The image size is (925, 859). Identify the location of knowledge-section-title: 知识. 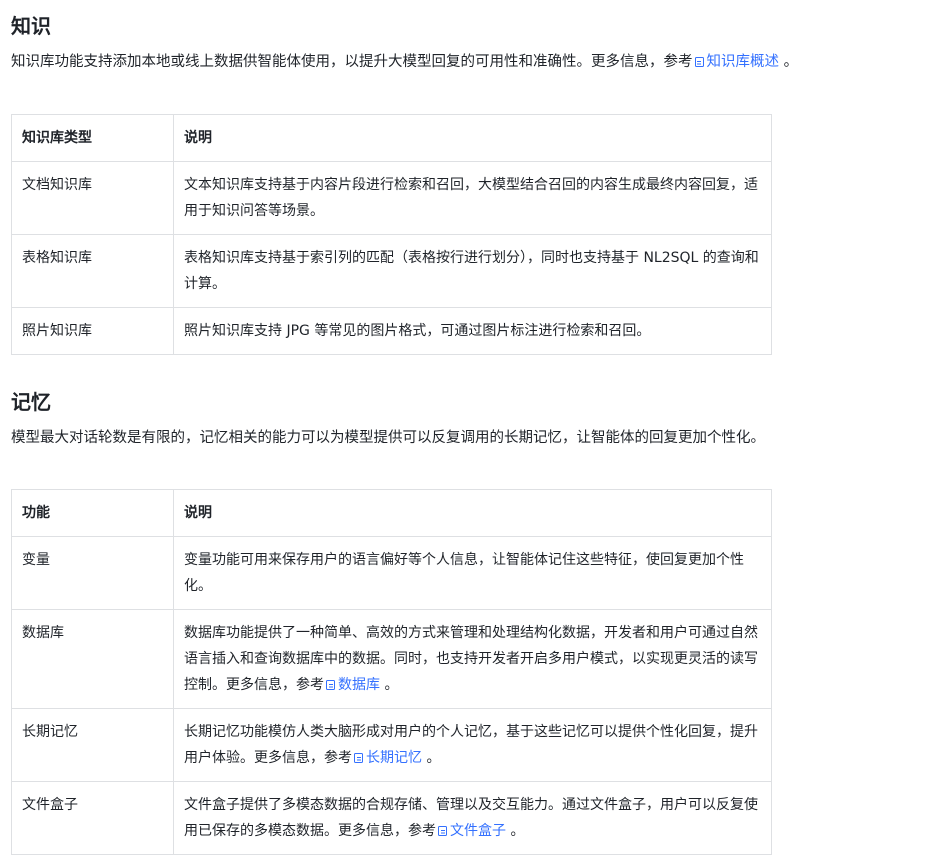
(31, 26).